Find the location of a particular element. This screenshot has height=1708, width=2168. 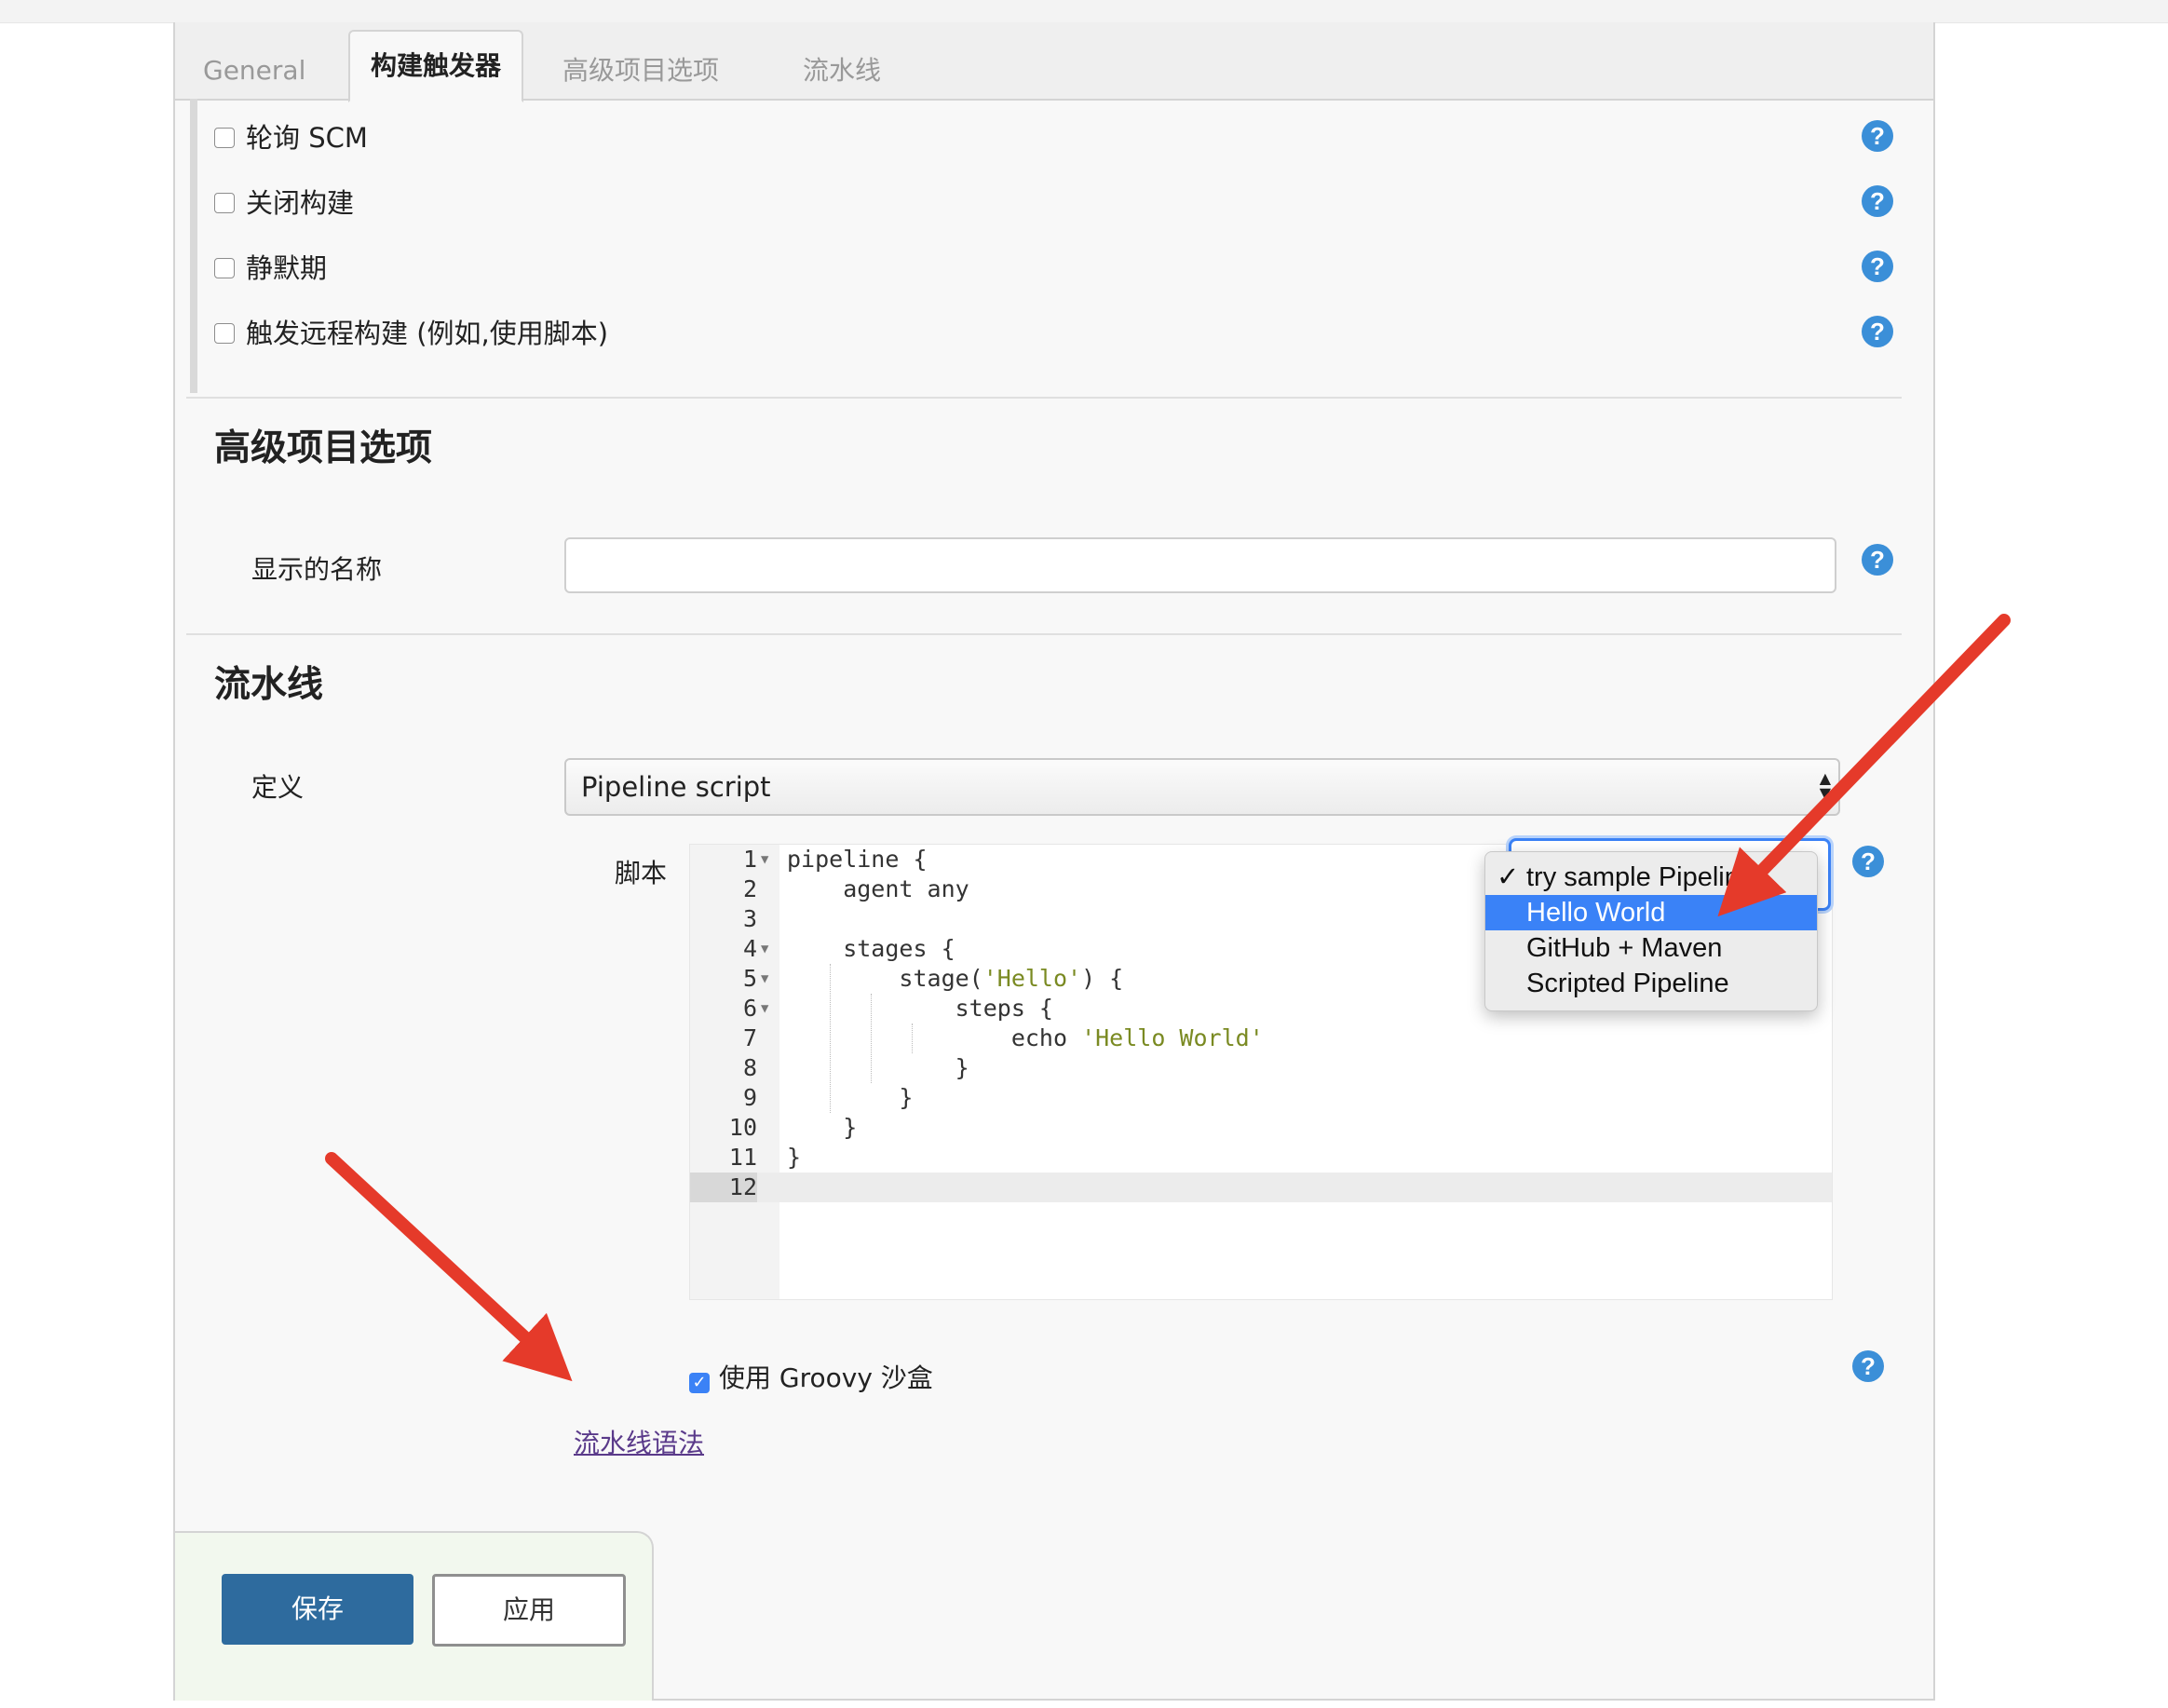

trigger-disable-build: 关闭构建 is located at coordinates (284, 203).